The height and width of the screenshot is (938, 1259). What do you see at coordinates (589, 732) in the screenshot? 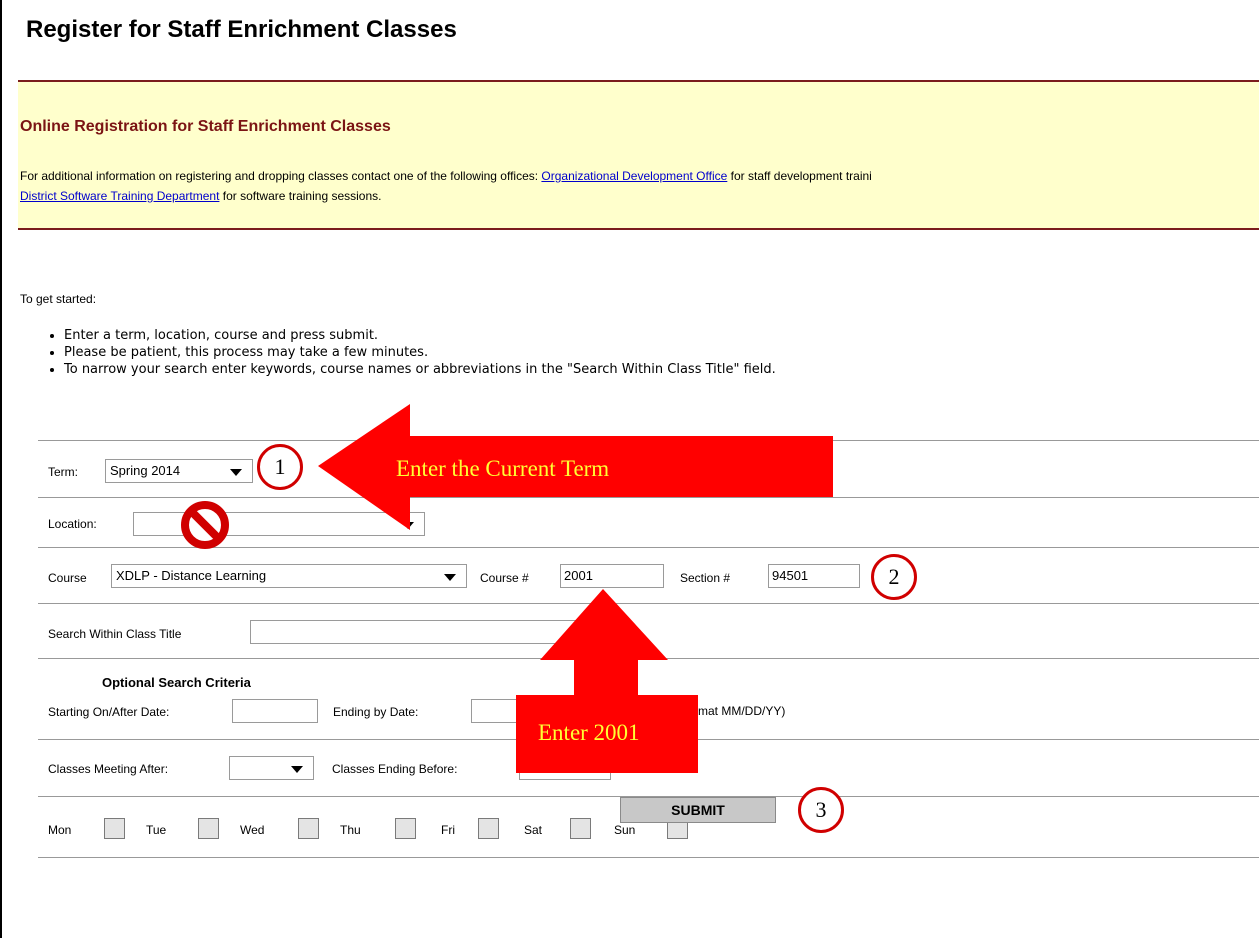
I see `arrow2-text: Enter 2001` at bounding box center [589, 732].